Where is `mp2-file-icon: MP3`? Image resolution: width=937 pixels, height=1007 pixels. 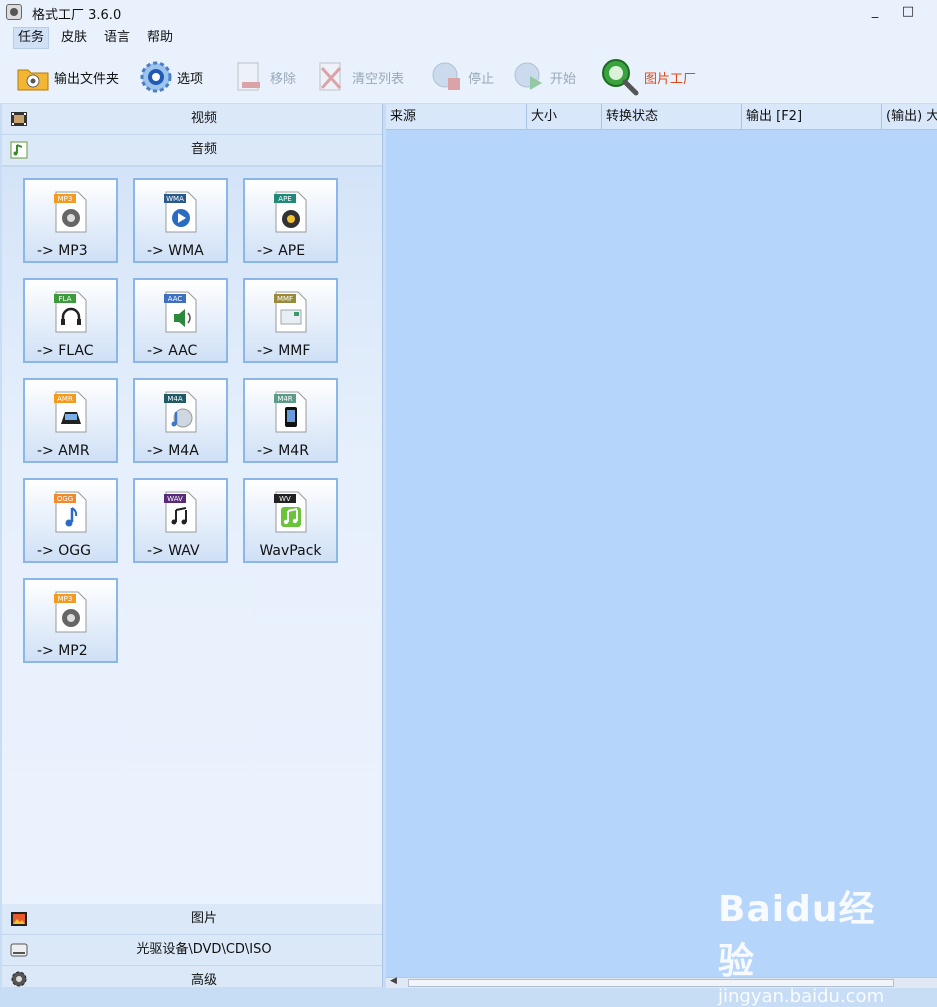 mp2-file-icon: MP3 is located at coordinates (70, 612).